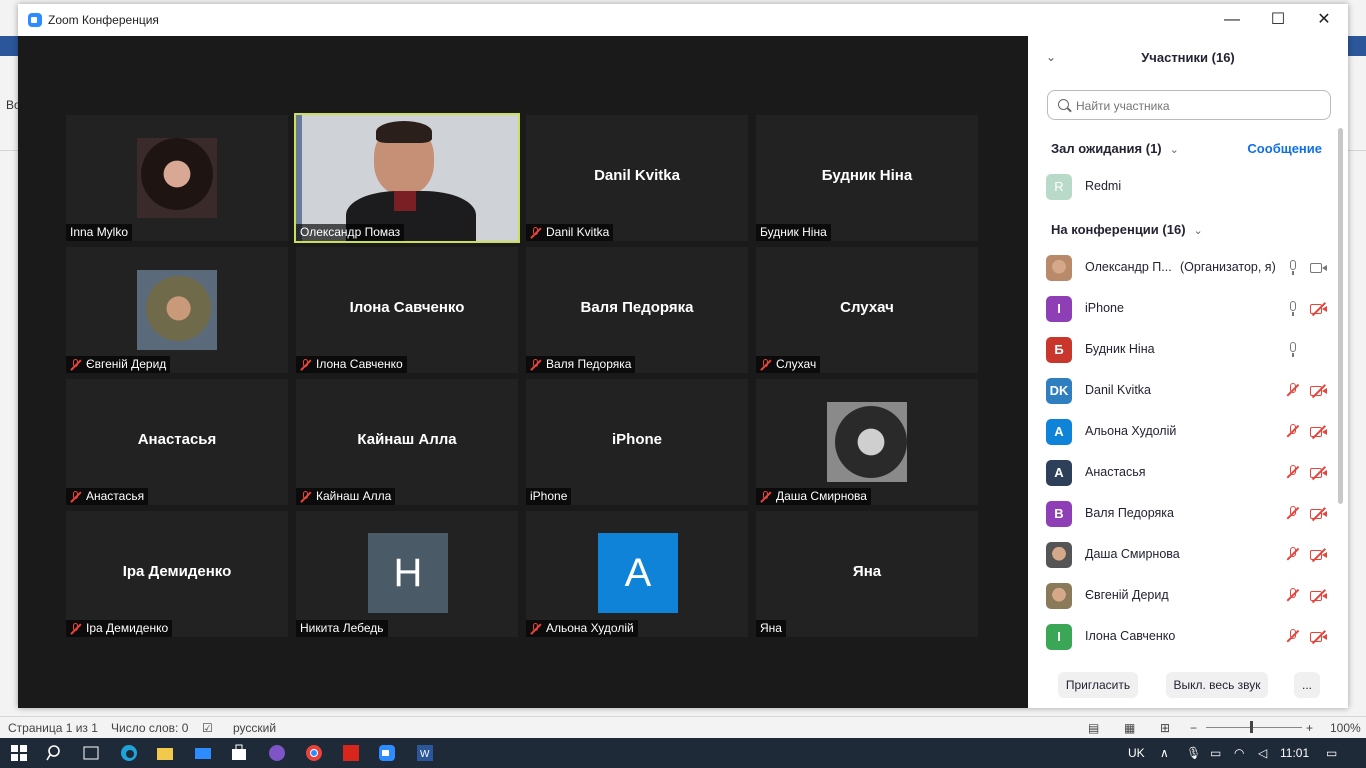 This screenshot has height=768, width=1366. I want to click on video-tile: A Альона Худолій, so click(637, 574).